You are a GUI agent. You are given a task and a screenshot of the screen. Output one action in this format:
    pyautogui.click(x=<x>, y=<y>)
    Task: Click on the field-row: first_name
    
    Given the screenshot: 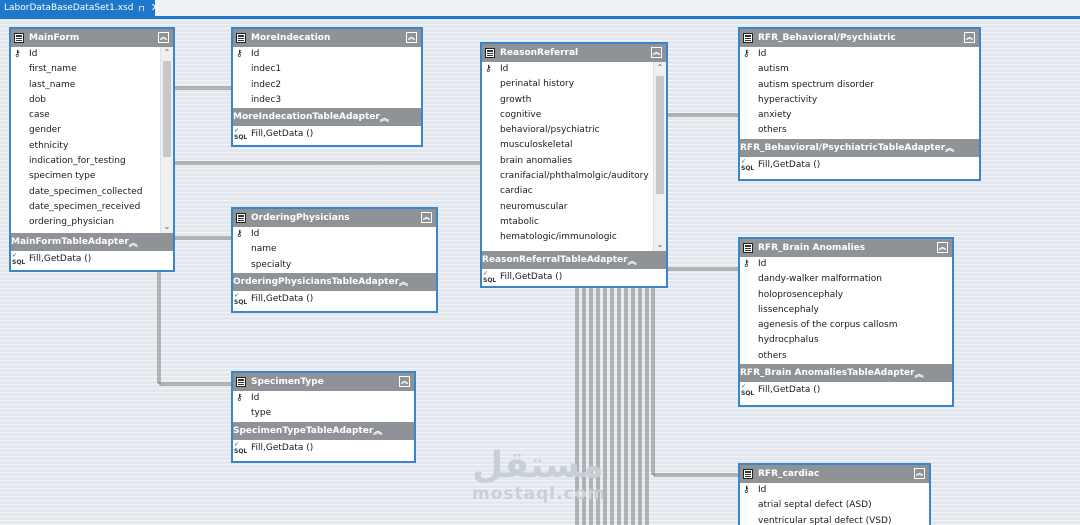 What is the action you would take?
    pyautogui.click(x=92, y=69)
    